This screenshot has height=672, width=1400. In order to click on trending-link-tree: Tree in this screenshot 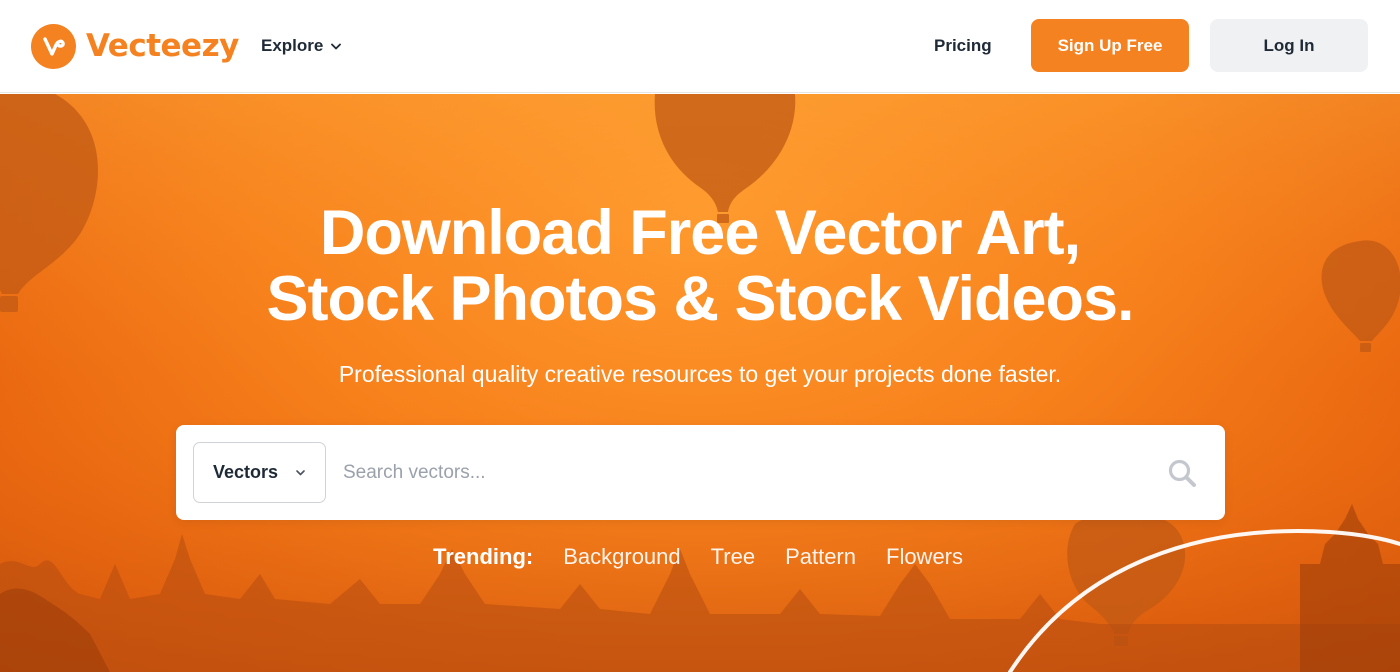, I will do `click(733, 557)`.